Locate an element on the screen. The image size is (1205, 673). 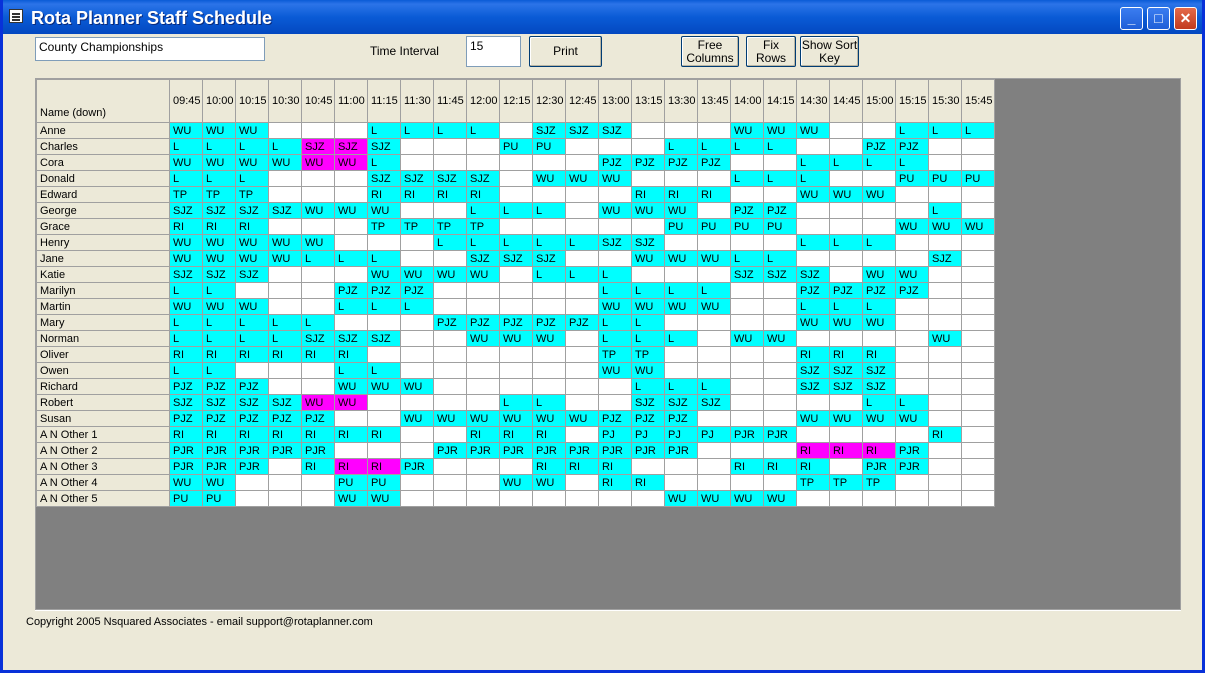
time-column-header: 12:30 is located at coordinates (549, 101).